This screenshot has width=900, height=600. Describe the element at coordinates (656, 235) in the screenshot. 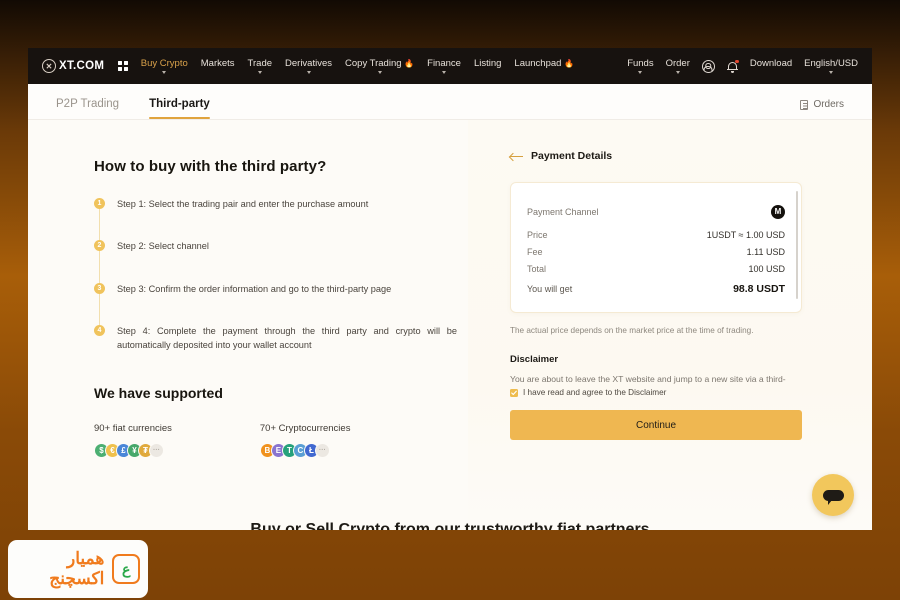

I see `price-row: Price 1USDT ≈ 1.00 USD` at that location.